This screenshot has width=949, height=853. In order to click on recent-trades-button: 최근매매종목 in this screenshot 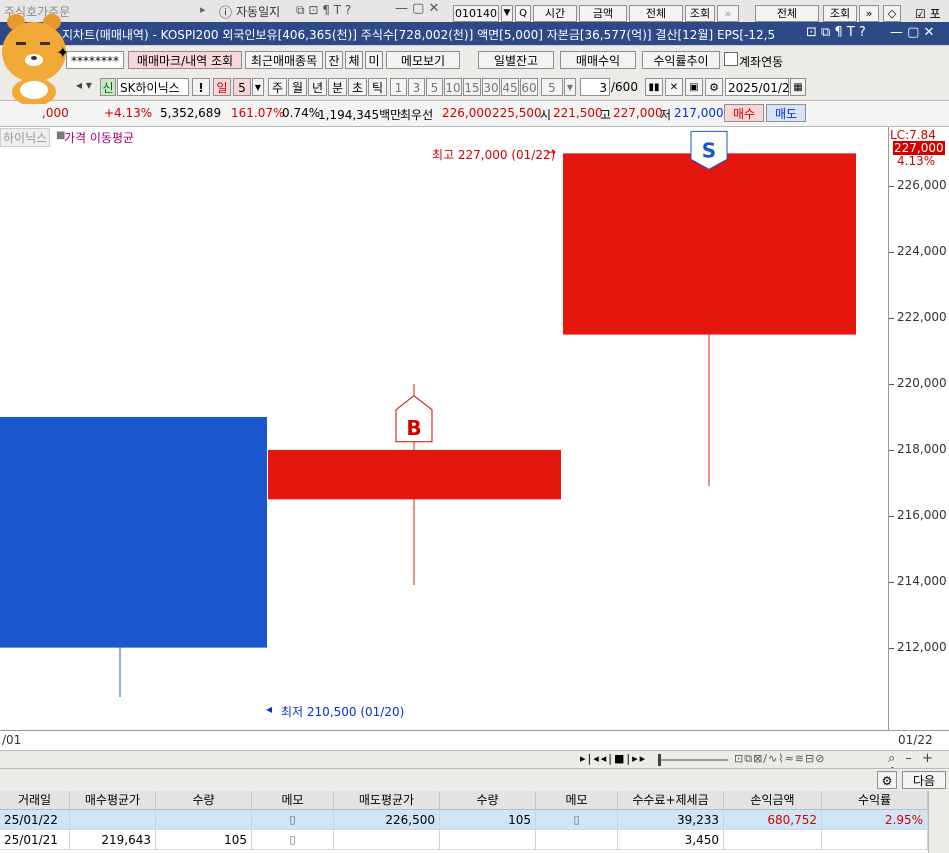, I will do `click(284, 60)`.